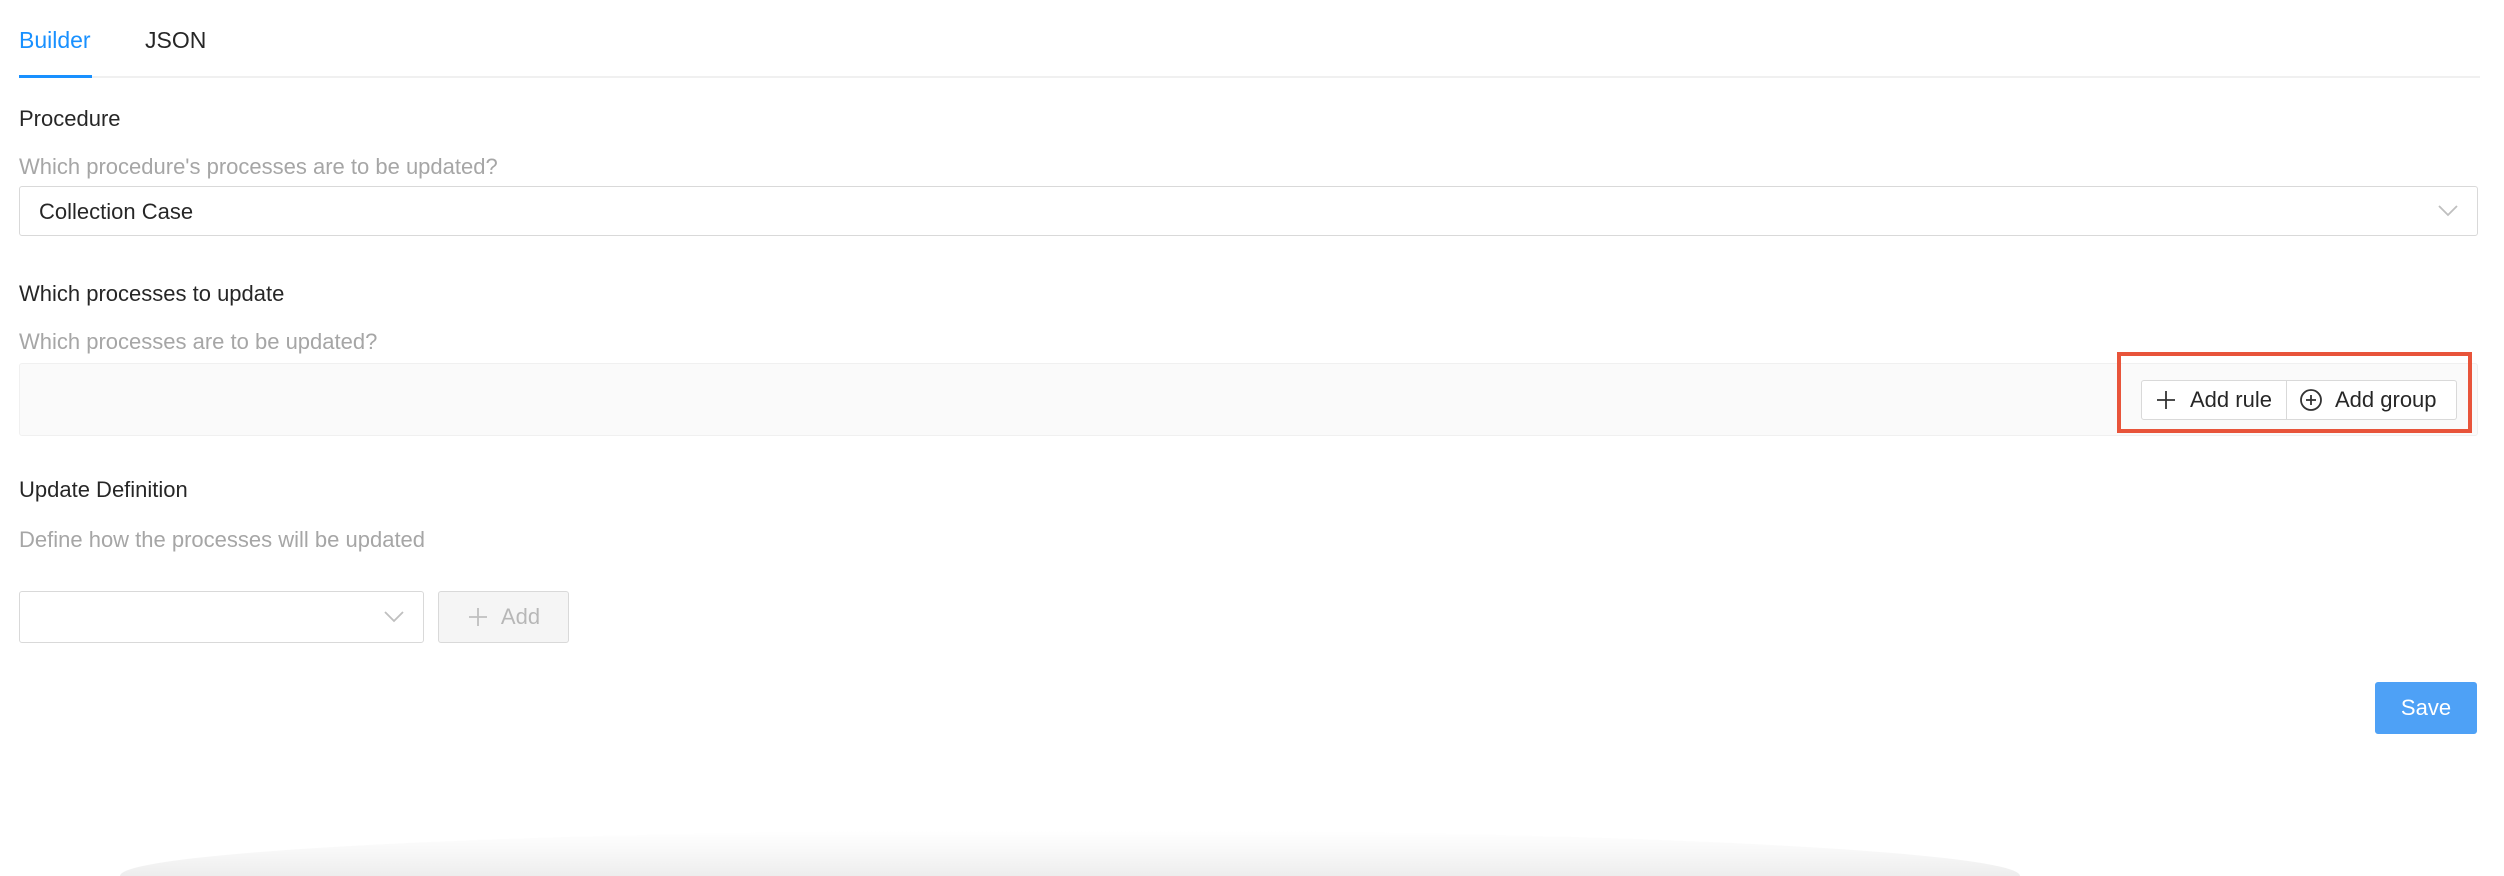 The height and width of the screenshot is (876, 2504). I want to click on processes-description: Which processes are to be updated?, so click(198, 341).